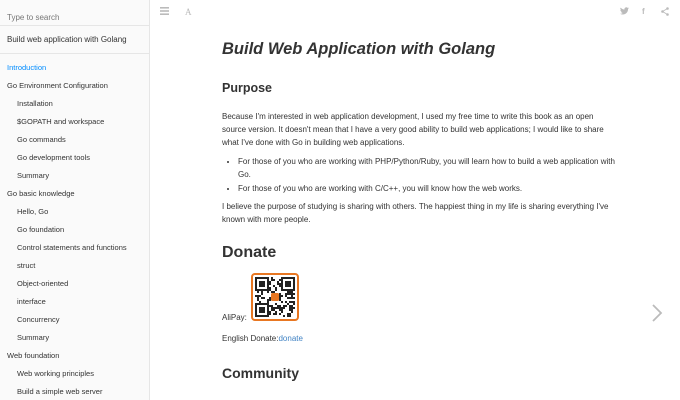  I want to click on donate-heading: Donate, so click(249, 252).